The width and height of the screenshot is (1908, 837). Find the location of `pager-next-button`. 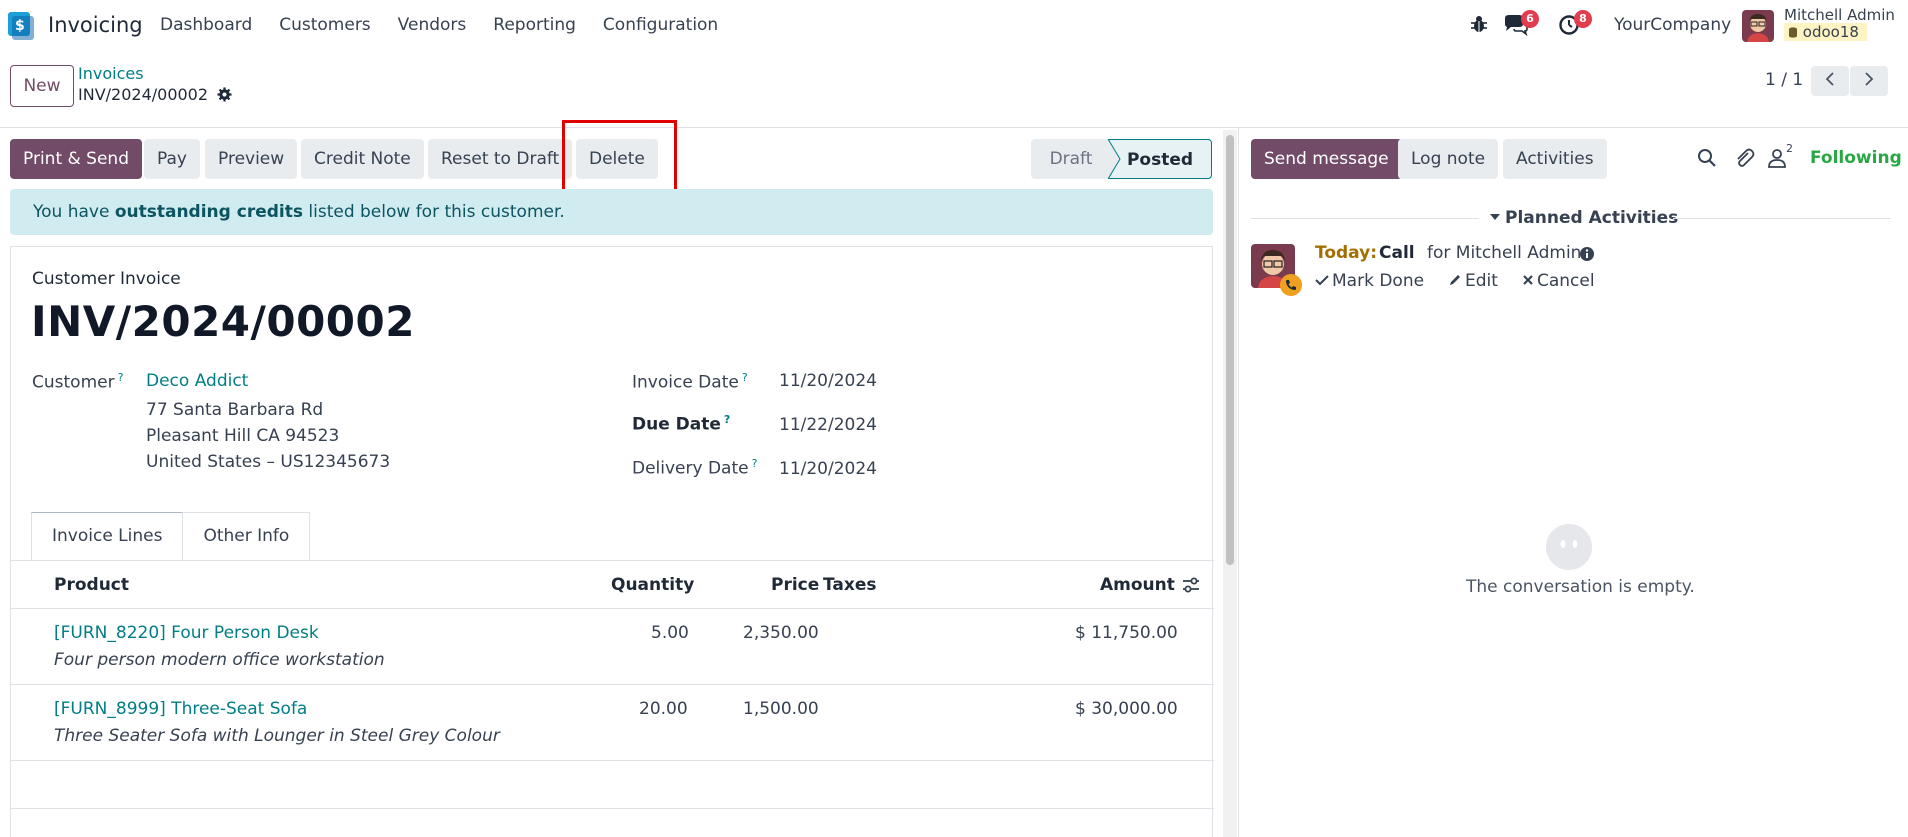

pager-next-button is located at coordinates (1869, 81).